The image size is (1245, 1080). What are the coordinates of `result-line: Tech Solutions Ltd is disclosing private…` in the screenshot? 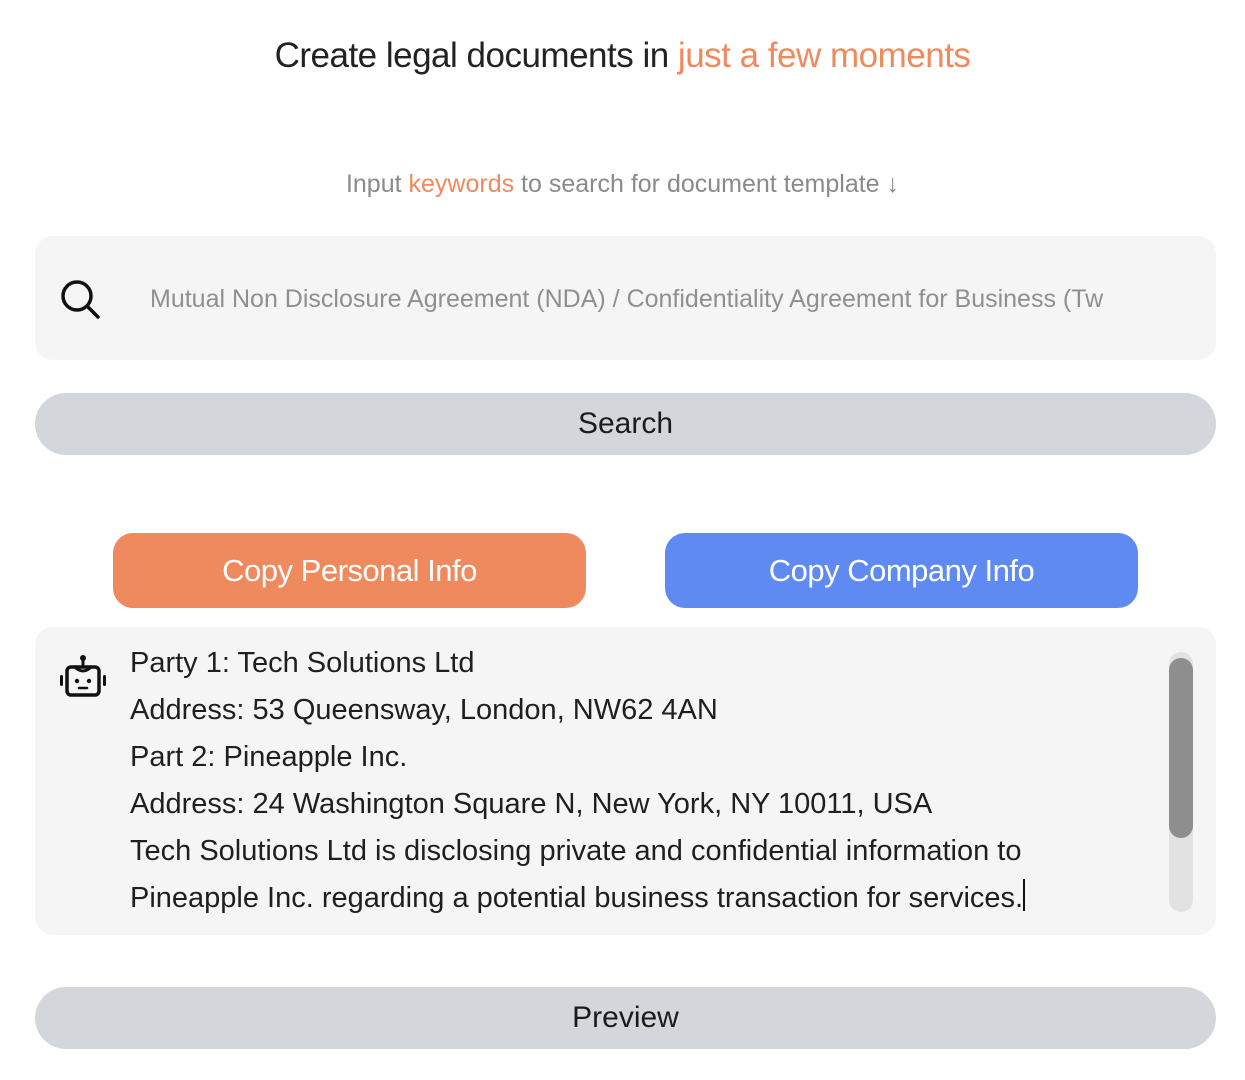 It's located at (576, 851).